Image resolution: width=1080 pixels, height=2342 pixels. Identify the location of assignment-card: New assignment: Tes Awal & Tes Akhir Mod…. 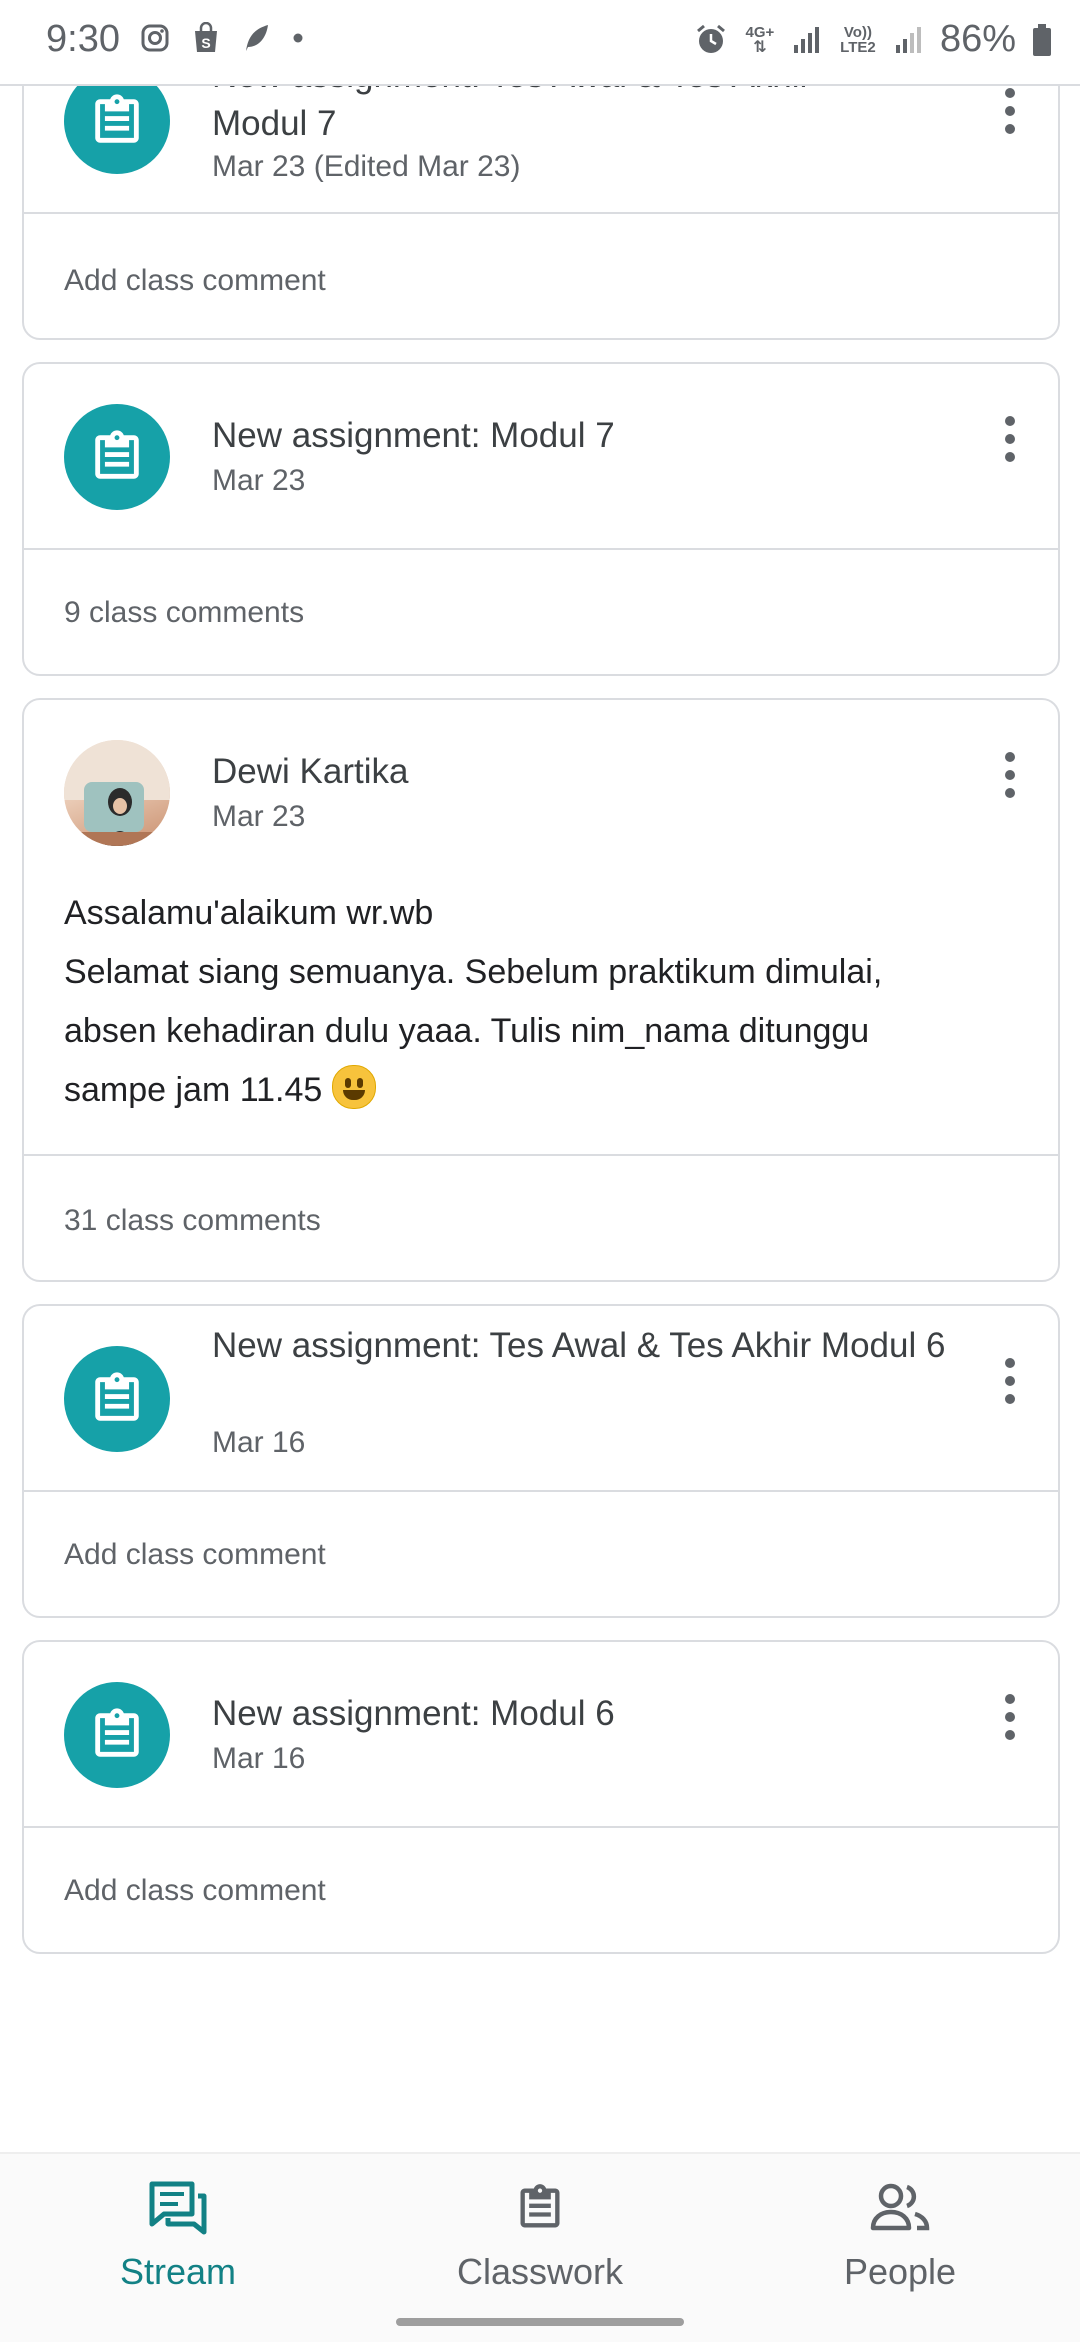
(541, 1461).